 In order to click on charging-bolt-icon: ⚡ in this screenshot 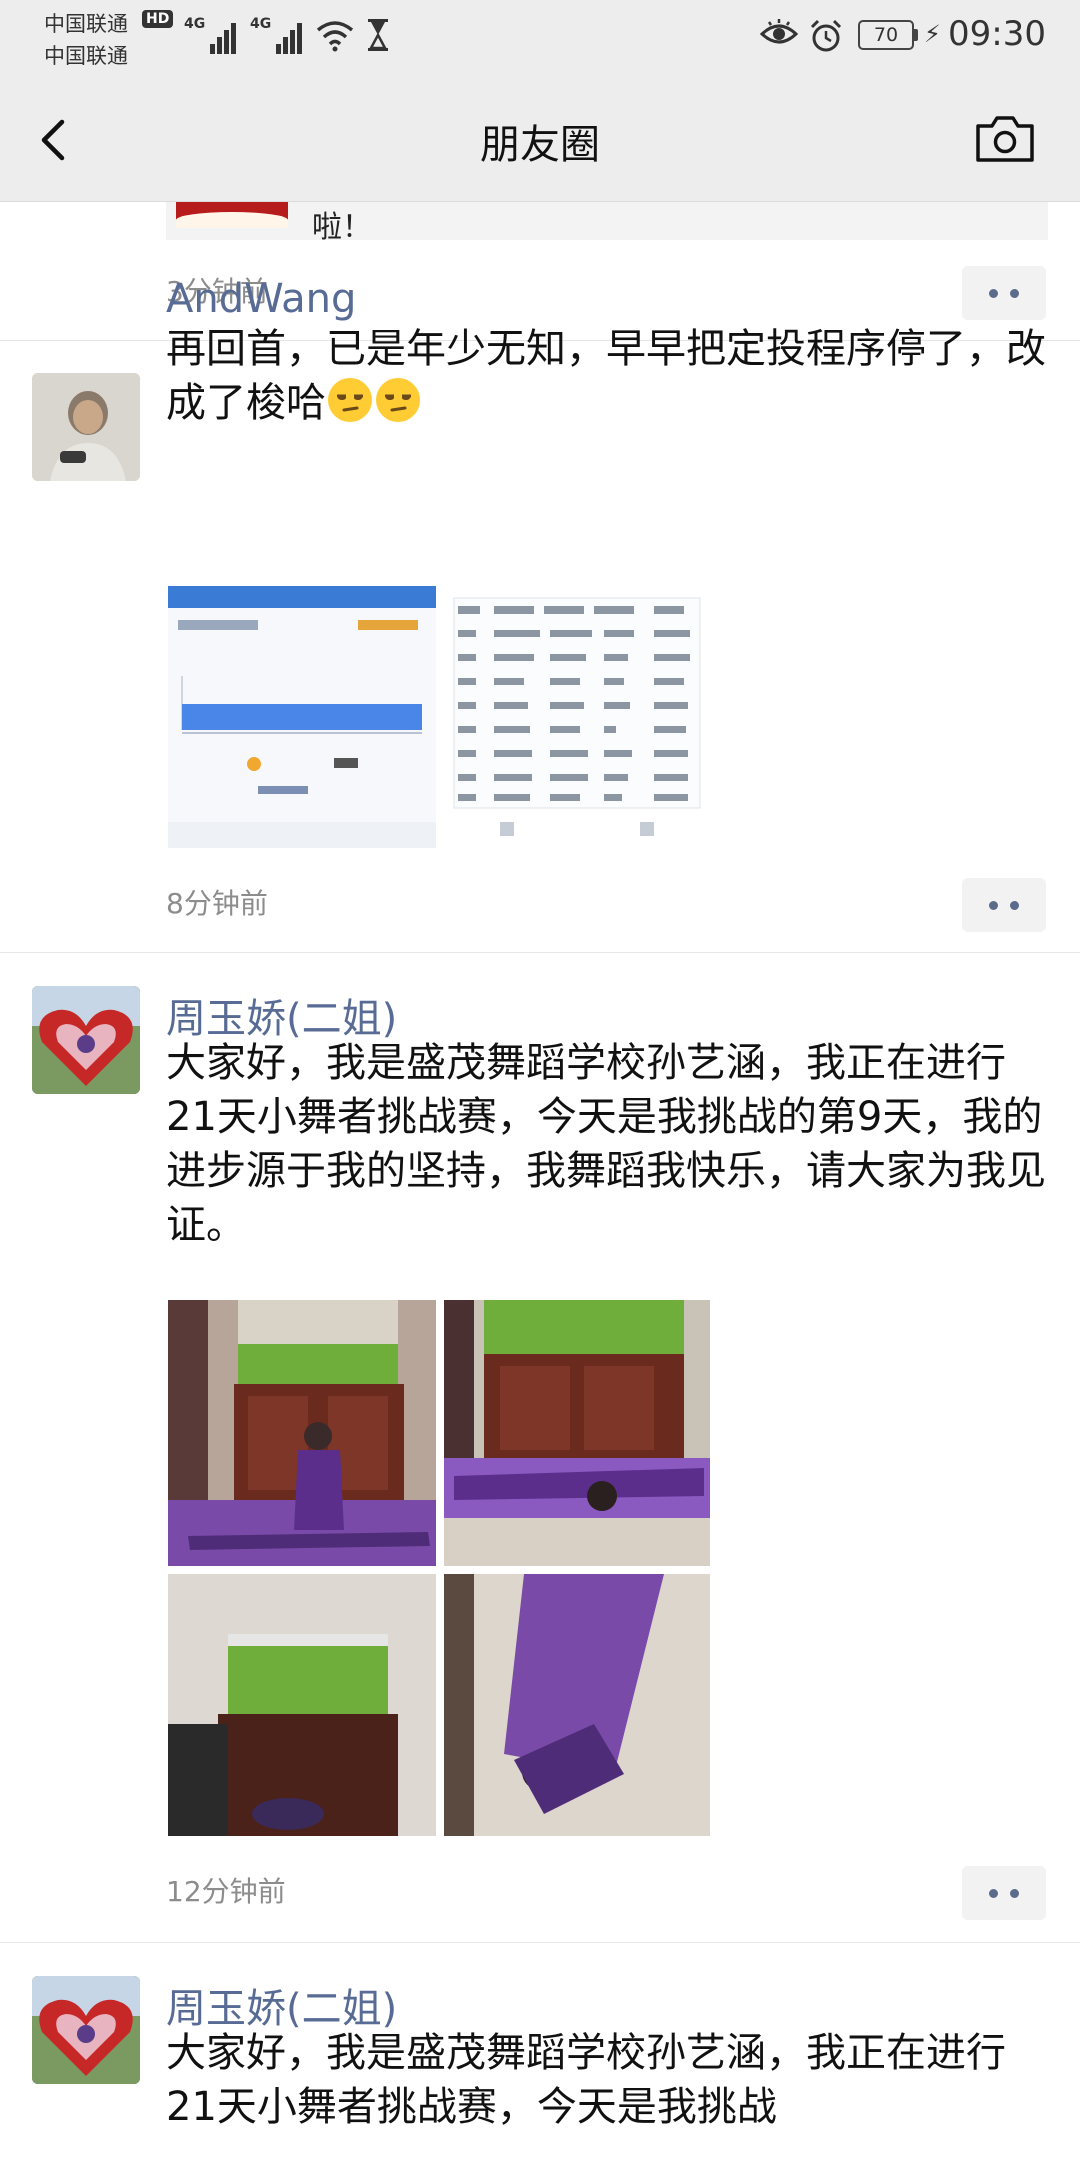, I will do `click(932, 34)`.